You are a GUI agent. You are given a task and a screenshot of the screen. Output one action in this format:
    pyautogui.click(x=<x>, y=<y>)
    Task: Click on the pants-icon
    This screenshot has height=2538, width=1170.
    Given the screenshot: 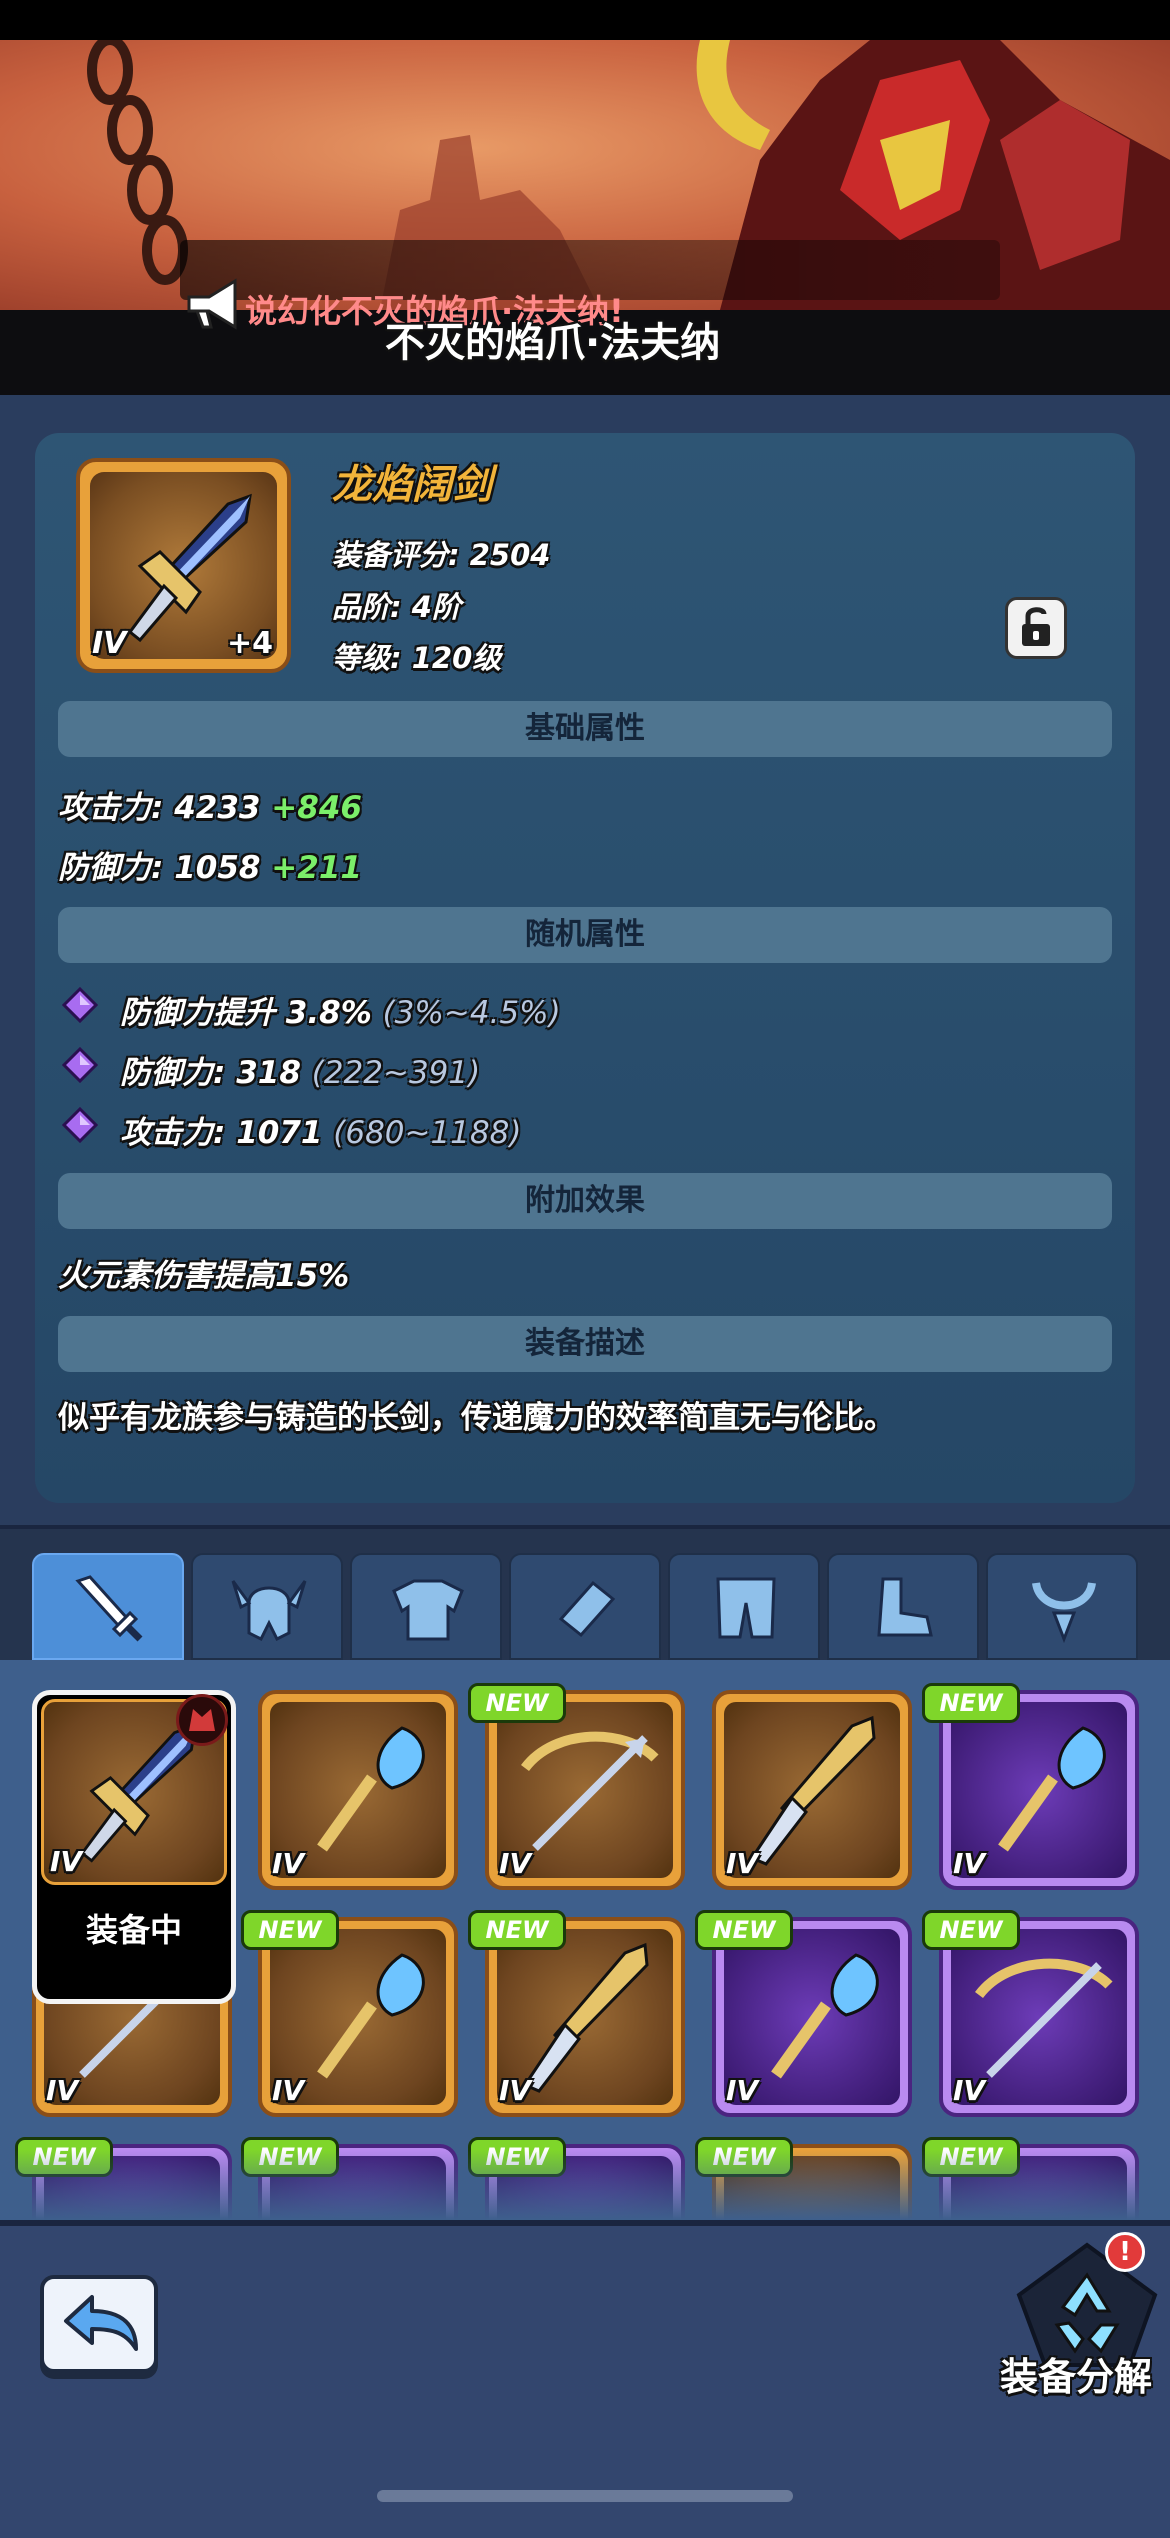 What is the action you would take?
    pyautogui.click(x=746, y=1608)
    